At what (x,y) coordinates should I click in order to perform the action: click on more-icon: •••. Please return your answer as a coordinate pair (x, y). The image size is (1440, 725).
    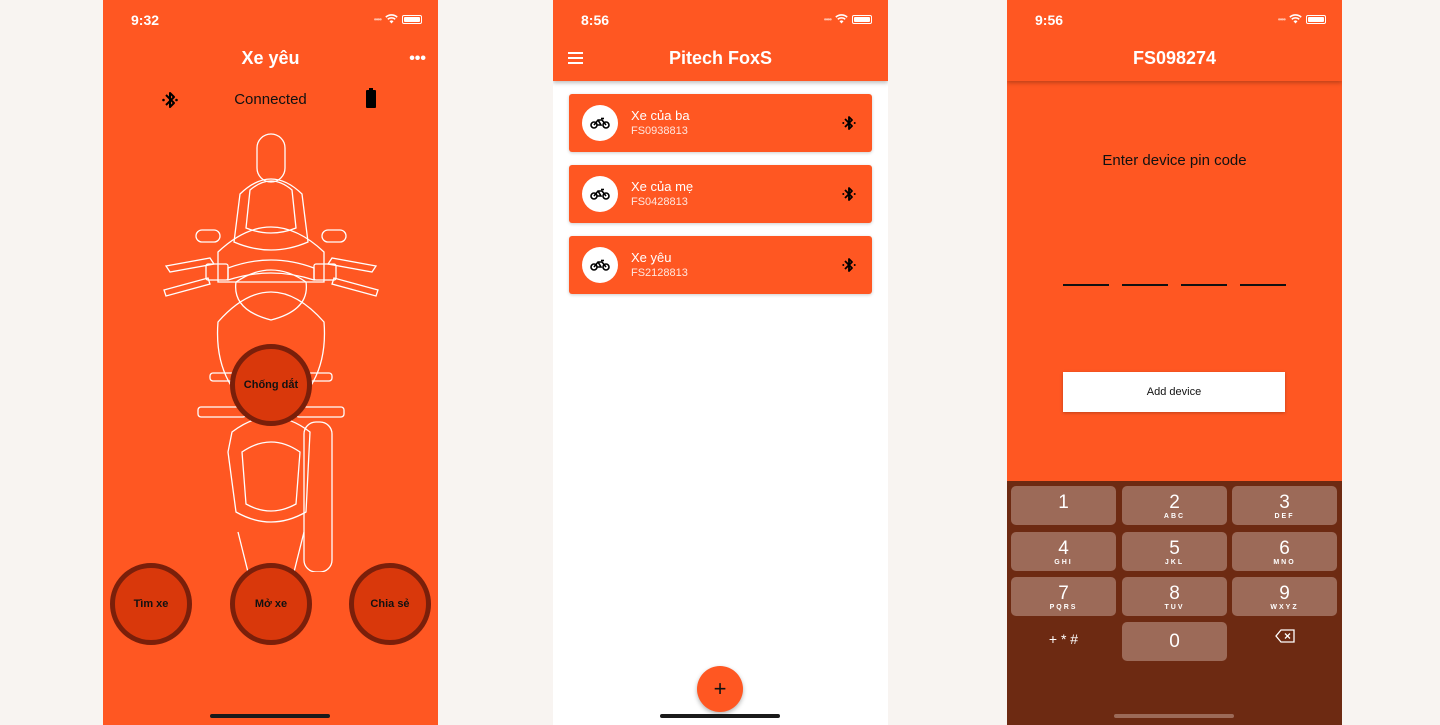
    Looking at the image, I should click on (417, 59).